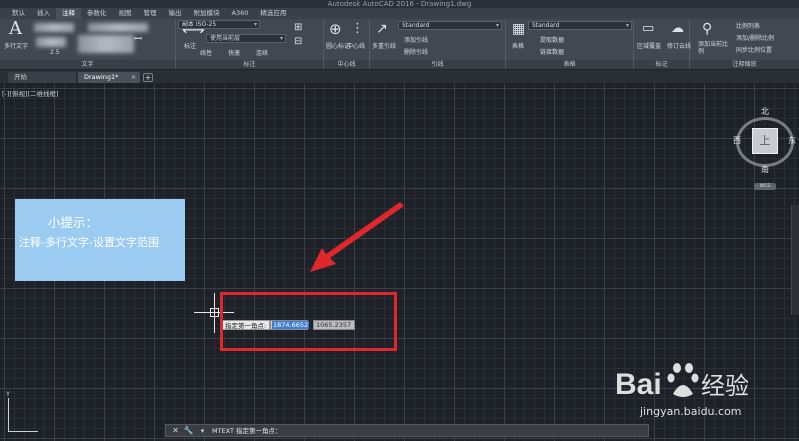  I want to click on viewcube-south: 南, so click(765, 169).